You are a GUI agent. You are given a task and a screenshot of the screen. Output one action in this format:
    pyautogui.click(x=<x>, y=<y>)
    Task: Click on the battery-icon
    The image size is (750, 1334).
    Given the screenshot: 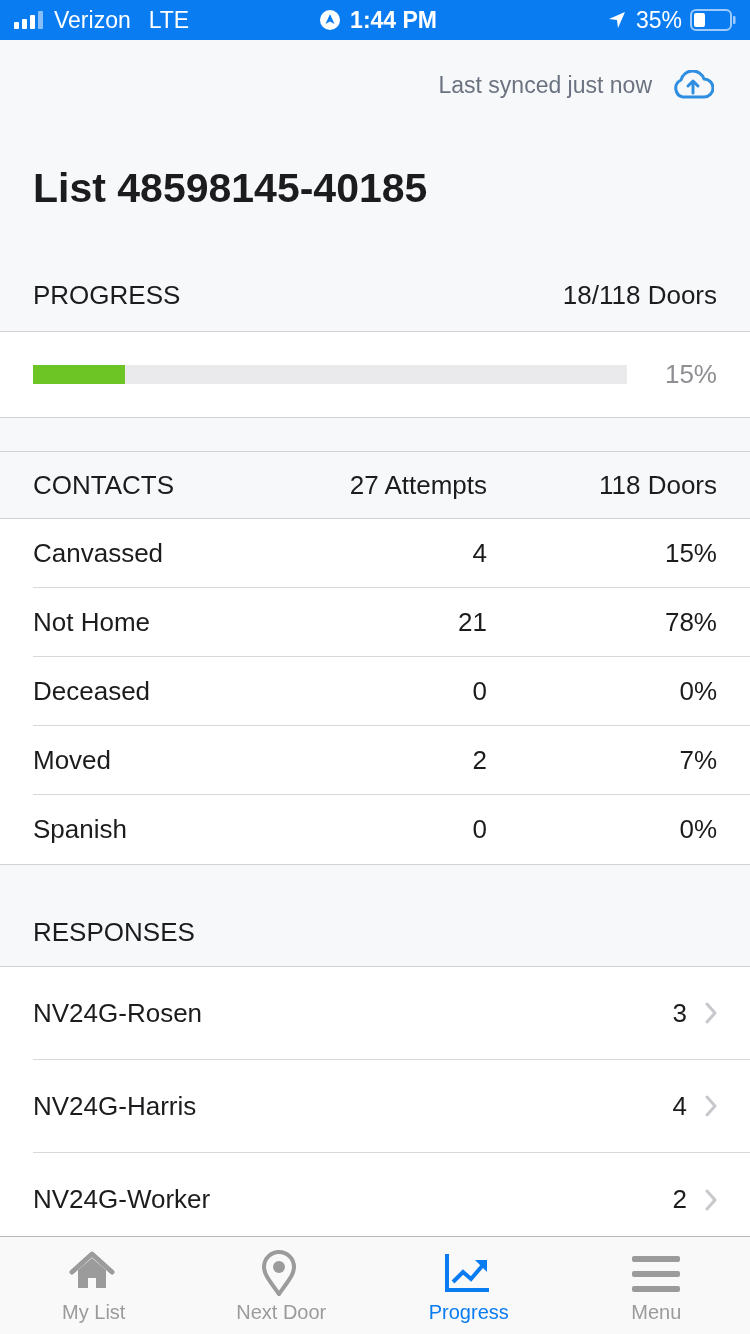 What is the action you would take?
    pyautogui.click(x=713, y=20)
    